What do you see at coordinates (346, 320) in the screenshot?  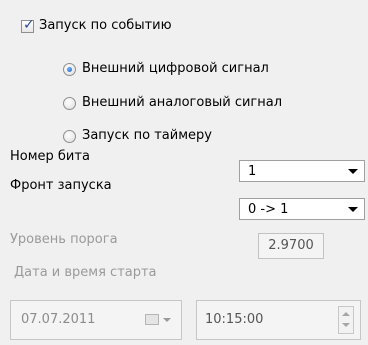 I see `time-spinner` at bounding box center [346, 320].